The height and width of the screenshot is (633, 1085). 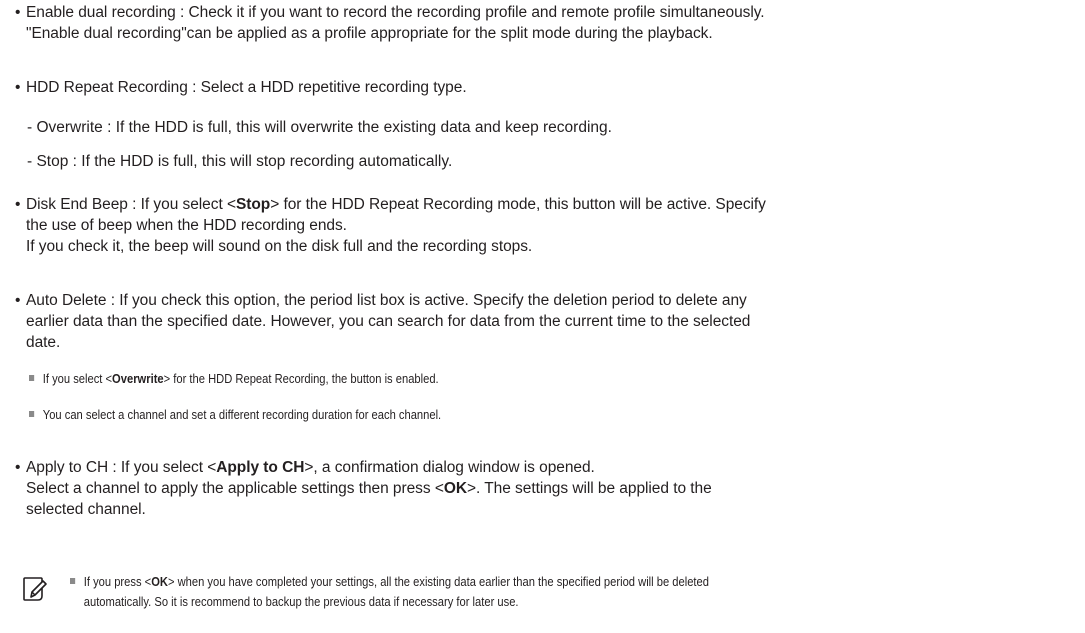 What do you see at coordinates (43, 342) in the screenshot?
I see `auto-delete-line-3: date.` at bounding box center [43, 342].